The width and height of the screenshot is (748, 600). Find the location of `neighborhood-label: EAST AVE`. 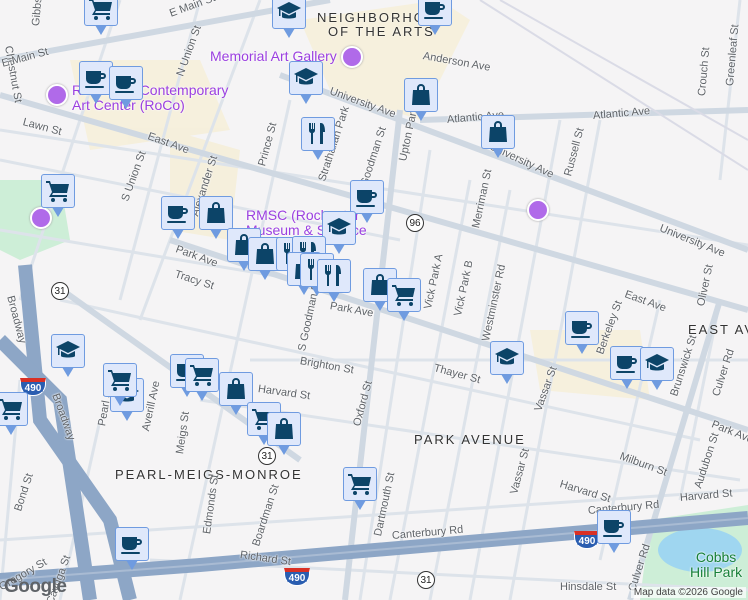

neighborhood-label: EAST AVE is located at coordinates (718, 329).